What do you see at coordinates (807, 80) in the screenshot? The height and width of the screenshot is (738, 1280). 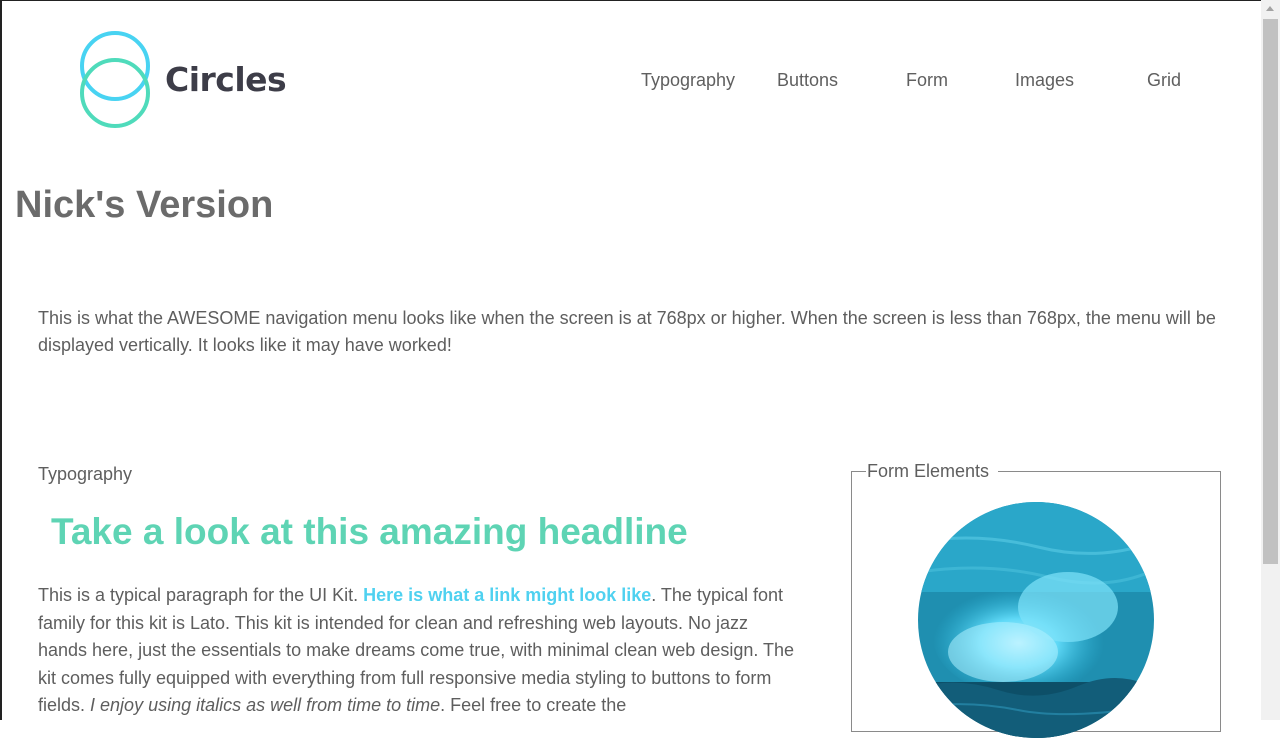 I see `nav-item-buttons: Buttons` at bounding box center [807, 80].